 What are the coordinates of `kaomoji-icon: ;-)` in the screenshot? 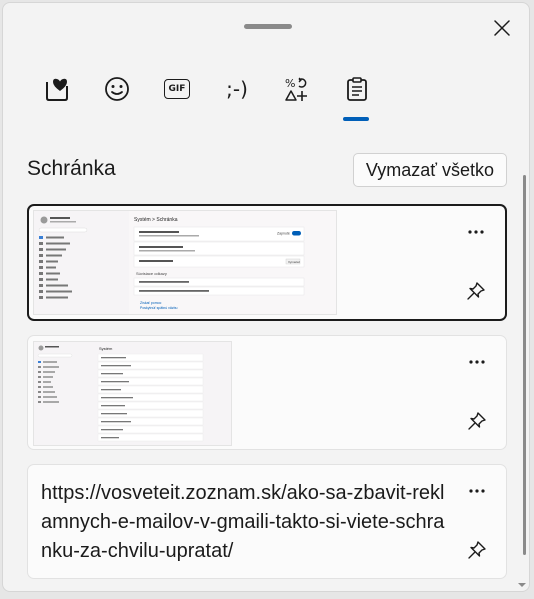 It's located at (237, 89).